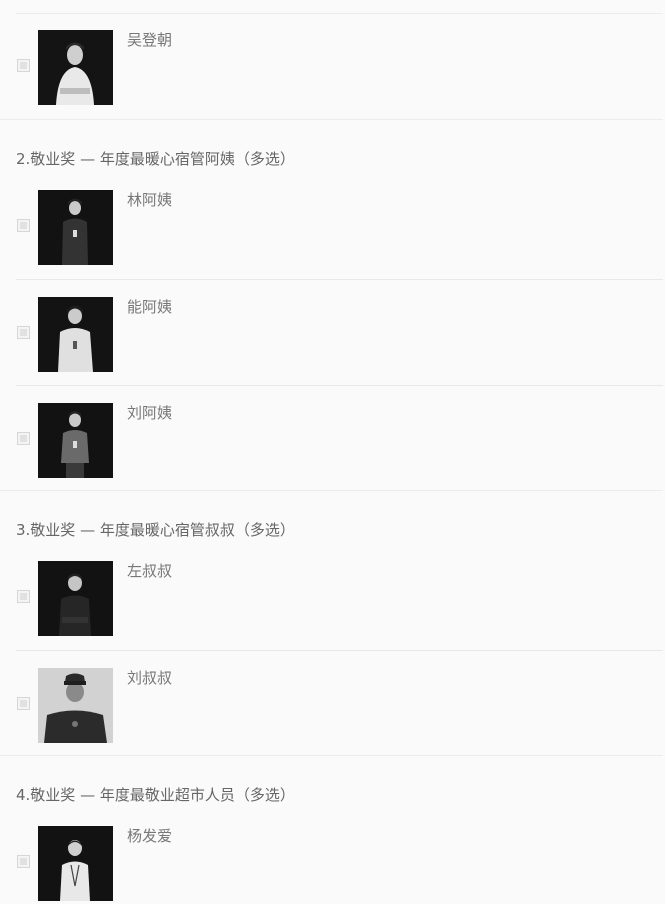 Image resolution: width=665 pixels, height=904 pixels. Describe the element at coordinates (150, 40) in the screenshot. I see `candidate-name: 吴登朝` at that location.